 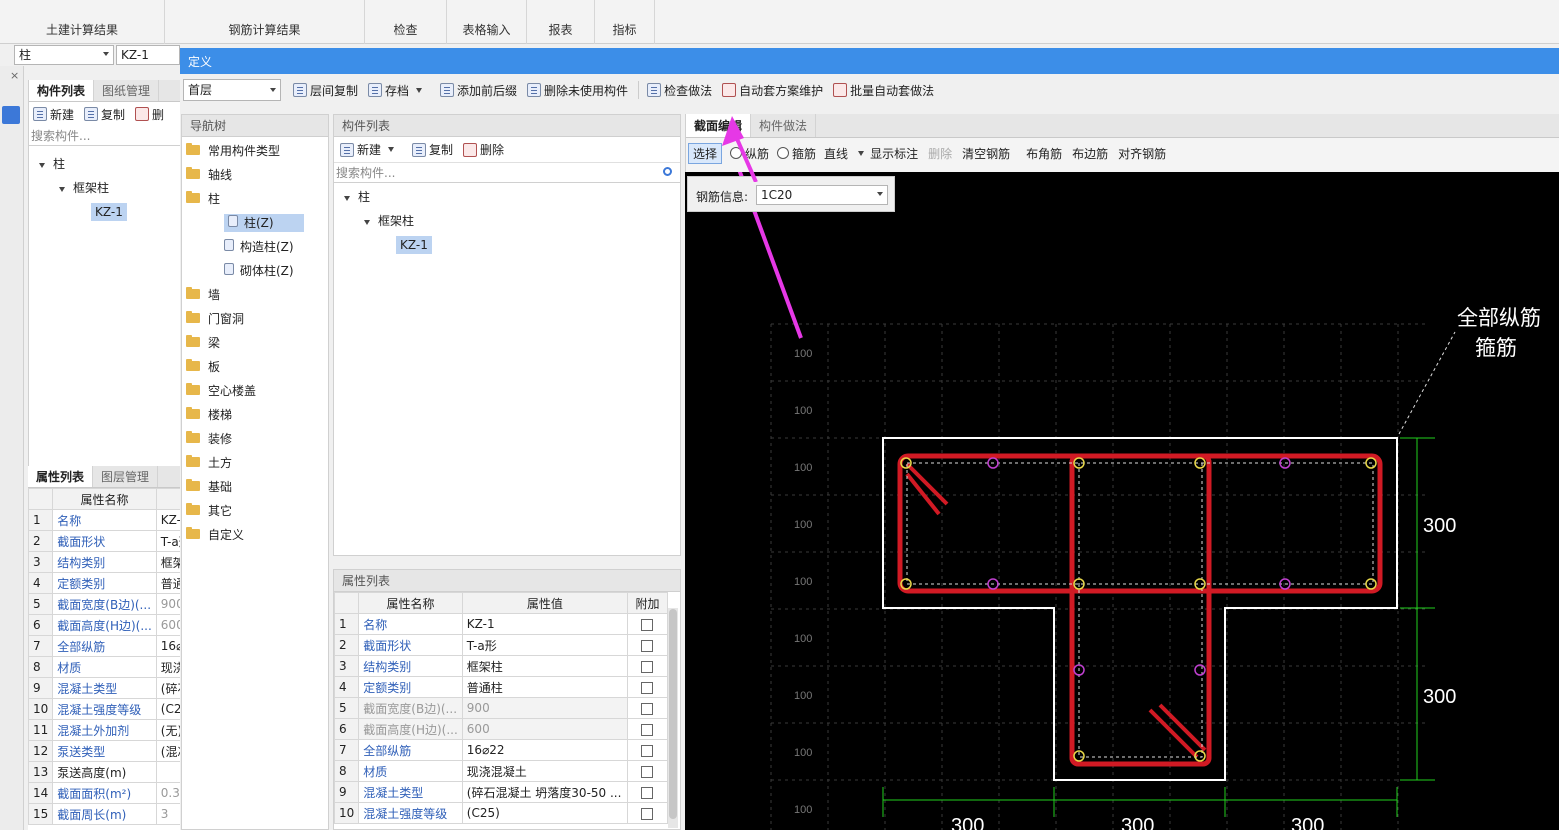 What do you see at coordinates (257, 247) in the screenshot?
I see `nav-subitem: 构造柱(Z)` at bounding box center [257, 247].